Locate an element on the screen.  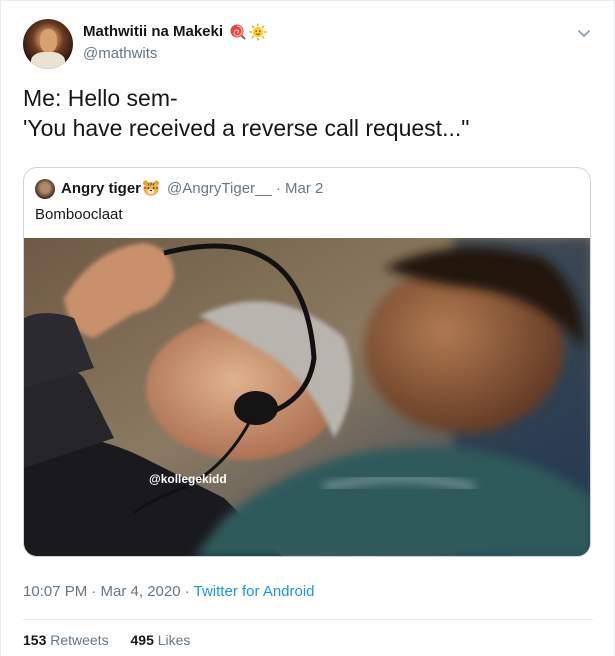
chevron-down-icon is located at coordinates (584, 33).